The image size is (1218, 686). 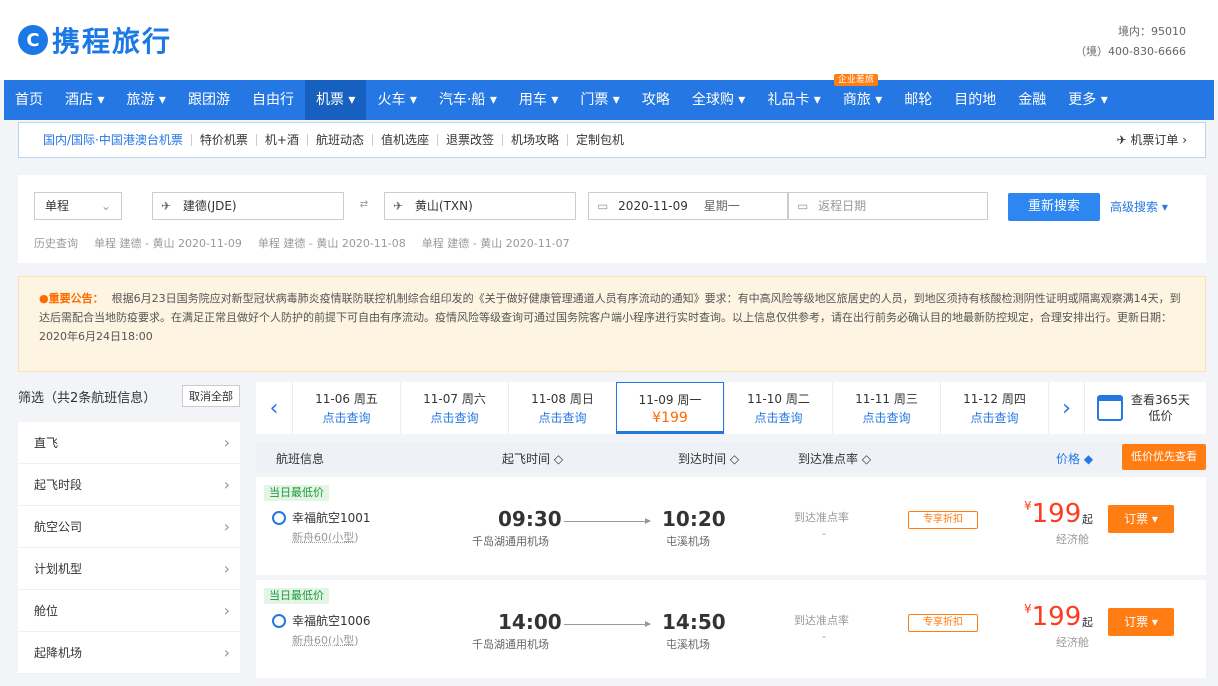 What do you see at coordinates (1066, 408) in the screenshot?
I see `next-dates-icon: ›` at bounding box center [1066, 408].